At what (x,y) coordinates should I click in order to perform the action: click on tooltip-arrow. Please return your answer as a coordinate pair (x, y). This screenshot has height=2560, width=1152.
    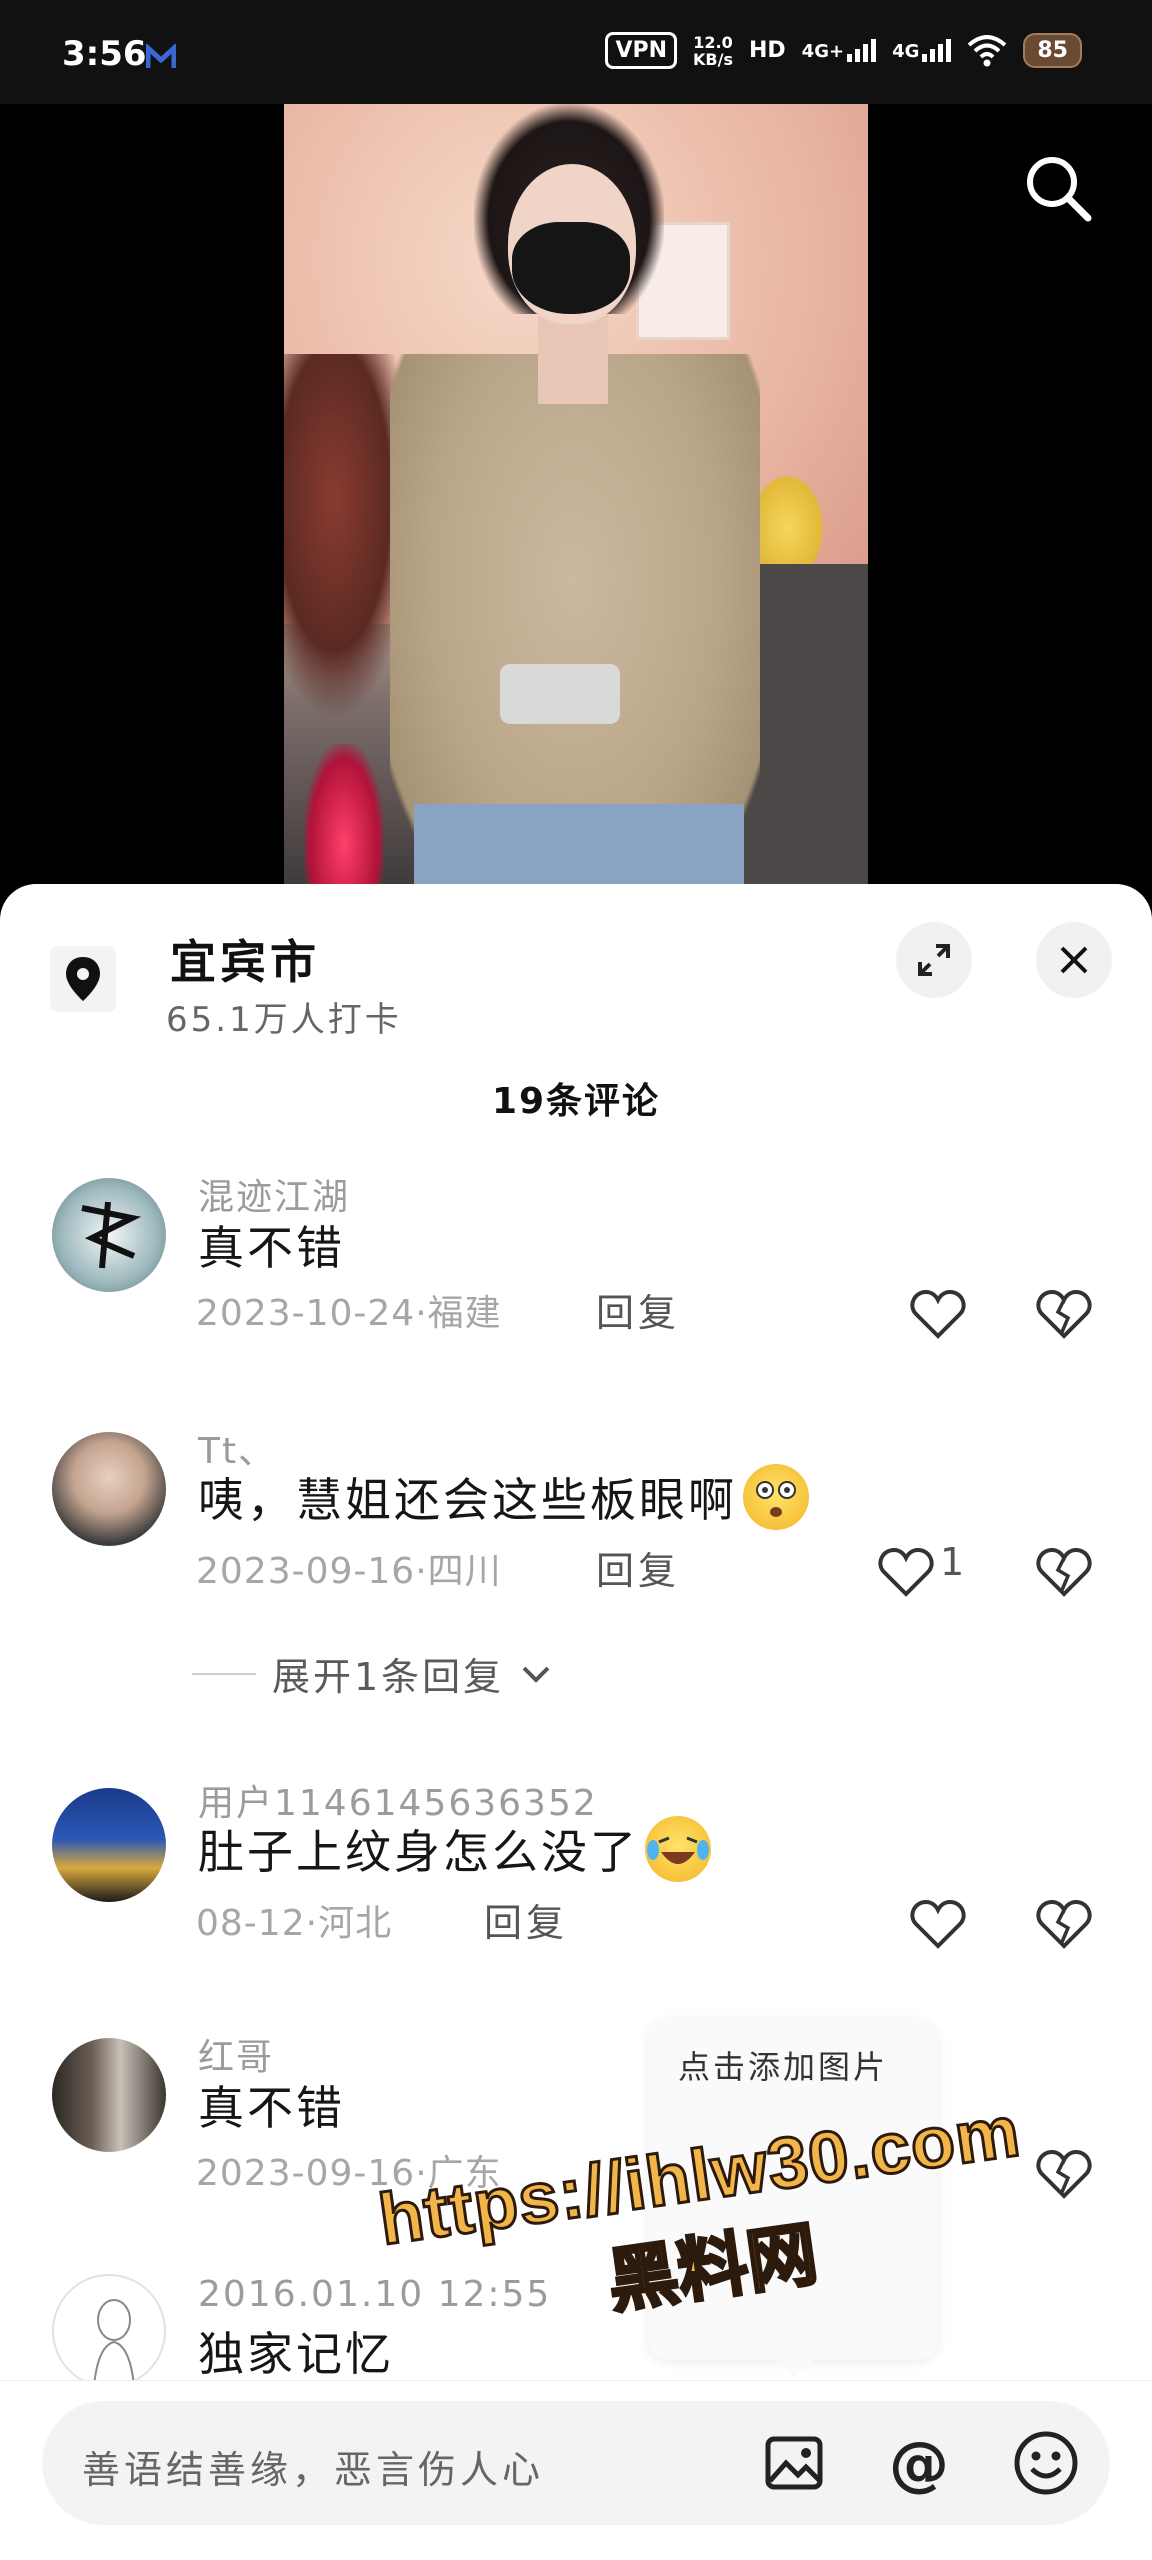
    Looking at the image, I should click on (794, 2368).